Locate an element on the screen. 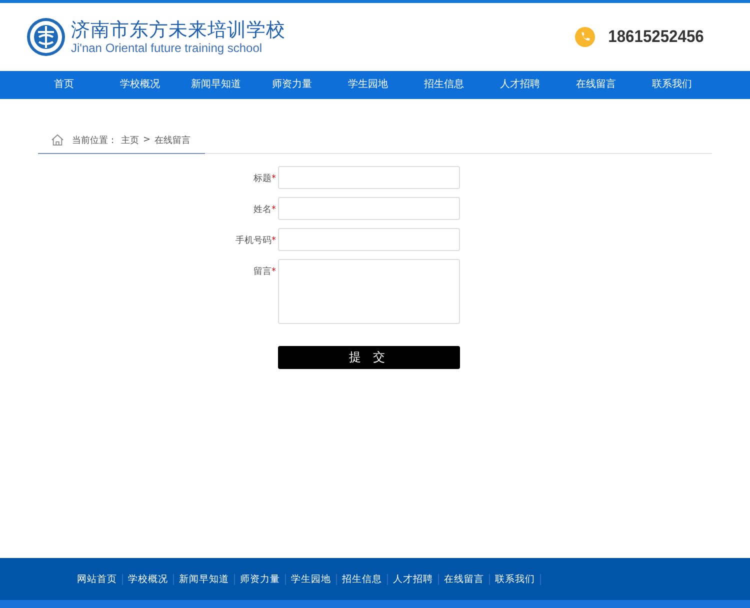 This screenshot has height=608, width=750. submit-button: 提 交 is located at coordinates (369, 357).